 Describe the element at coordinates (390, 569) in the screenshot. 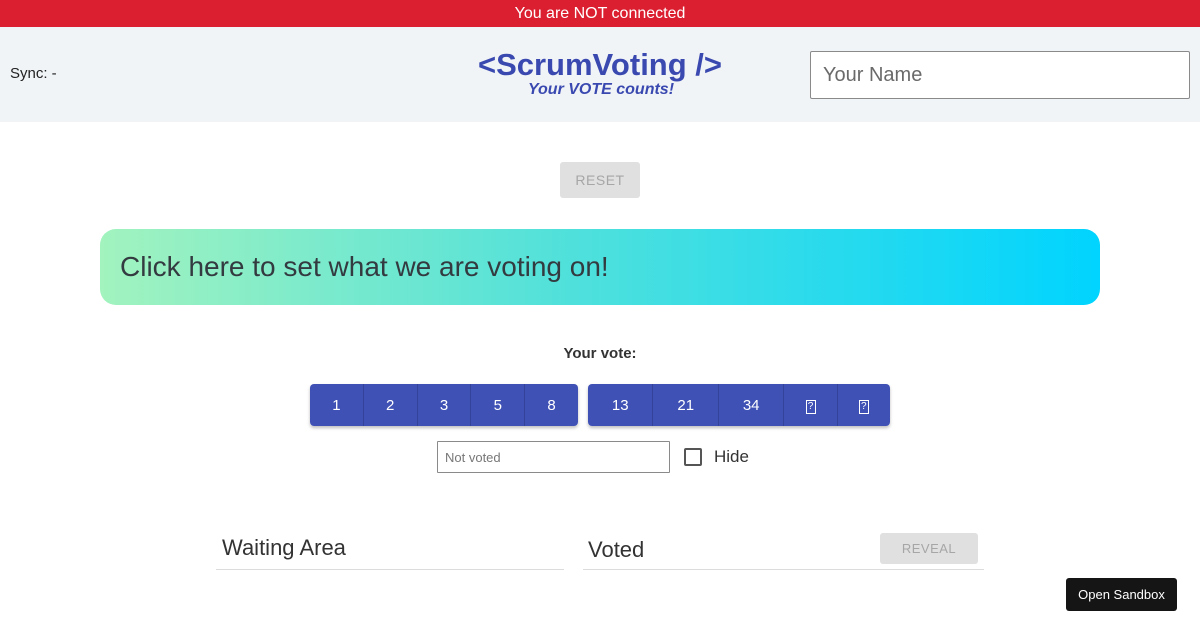

I see `waiting-area-divider` at that location.